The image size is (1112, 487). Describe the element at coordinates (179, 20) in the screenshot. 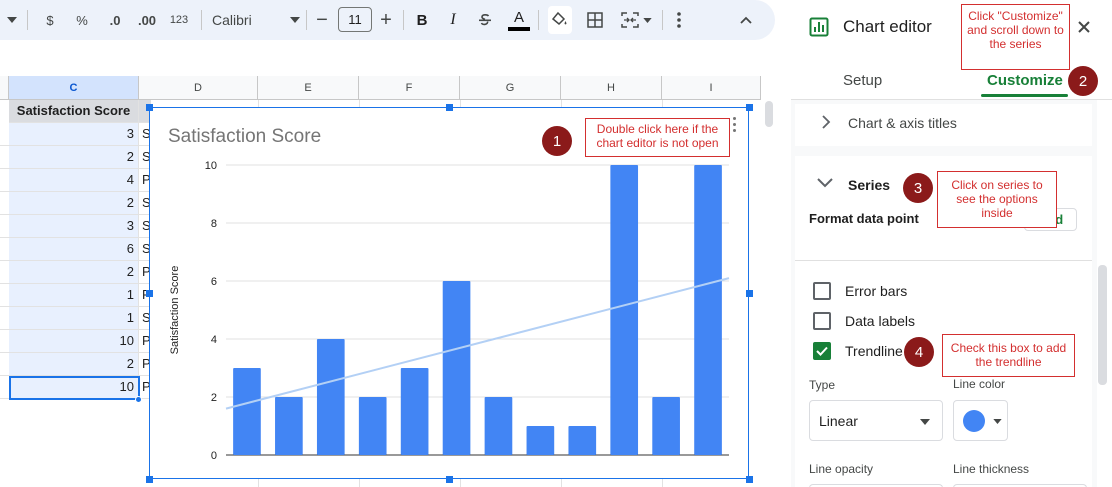

I see `number-format-button: 123` at that location.